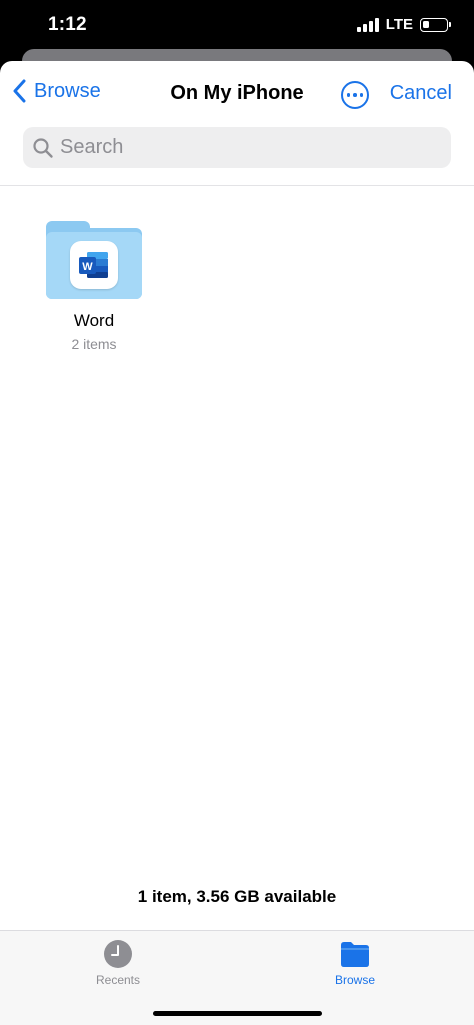 The height and width of the screenshot is (1025, 474). What do you see at coordinates (94, 344) in the screenshot?
I see `folder-item-count: 2 items` at bounding box center [94, 344].